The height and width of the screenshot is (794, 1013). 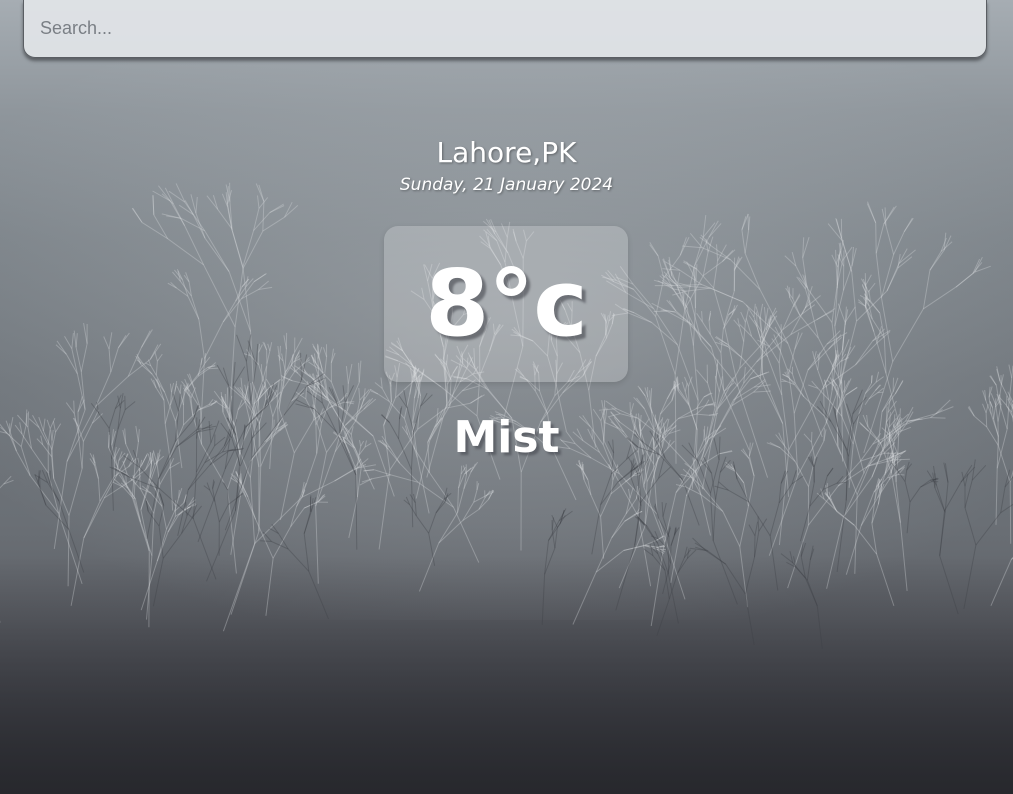 I want to click on search-input, so click(x=505, y=29).